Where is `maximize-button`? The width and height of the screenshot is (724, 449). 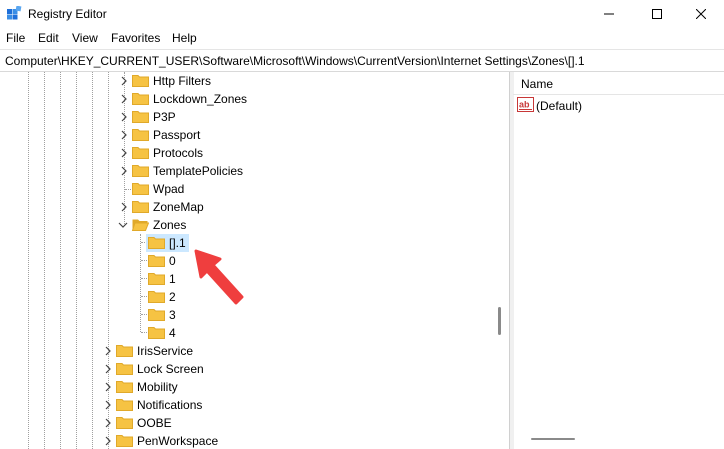
maximize-button is located at coordinates (657, 14).